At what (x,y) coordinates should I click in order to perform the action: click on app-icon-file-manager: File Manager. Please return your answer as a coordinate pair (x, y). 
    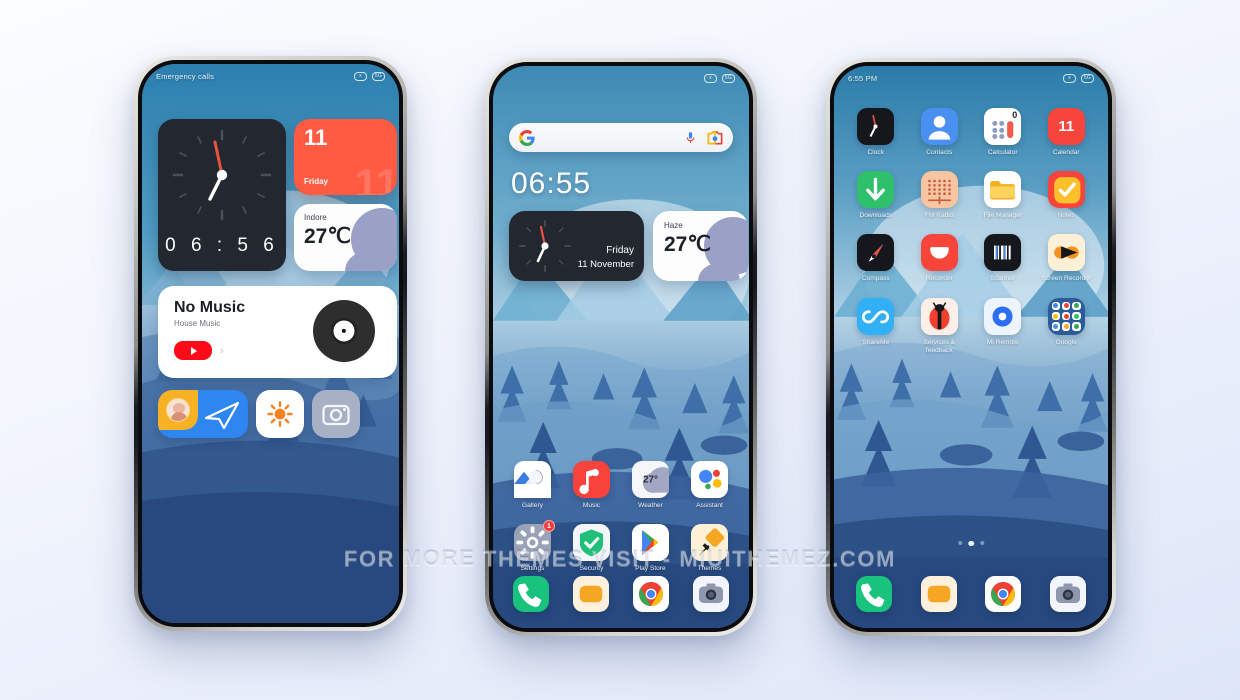
    Looking at the image, I should click on (1003, 195).